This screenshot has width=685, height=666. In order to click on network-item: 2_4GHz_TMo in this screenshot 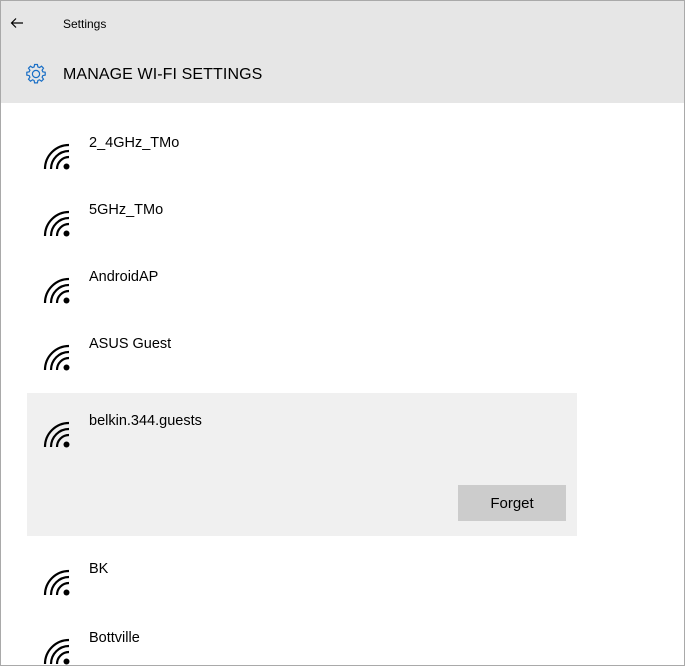, I will do `click(302, 148)`.